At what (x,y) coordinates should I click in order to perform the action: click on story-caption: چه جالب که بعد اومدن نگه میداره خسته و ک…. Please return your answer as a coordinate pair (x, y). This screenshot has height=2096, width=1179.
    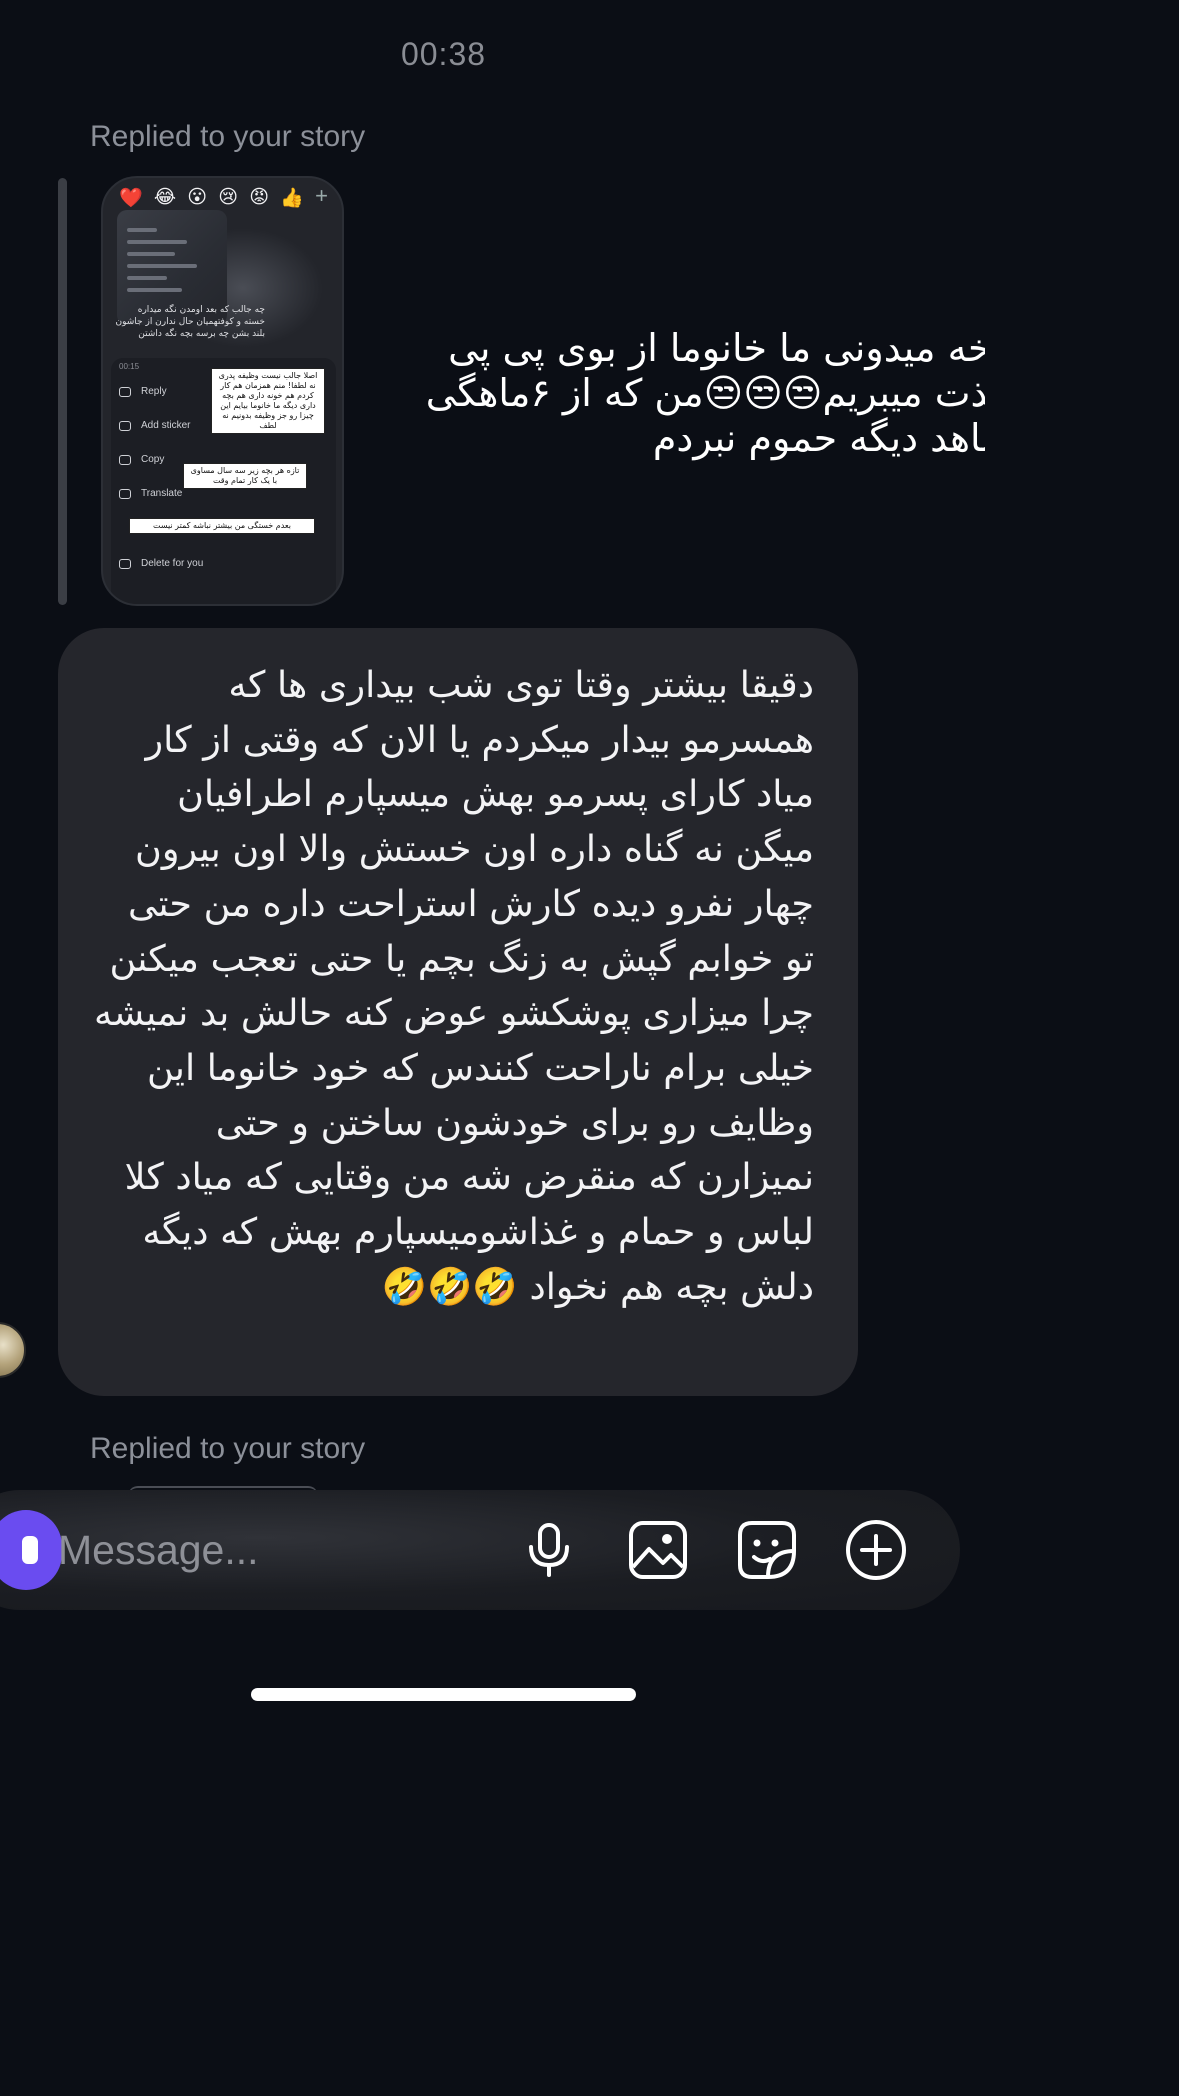
    Looking at the image, I should click on (190, 322).